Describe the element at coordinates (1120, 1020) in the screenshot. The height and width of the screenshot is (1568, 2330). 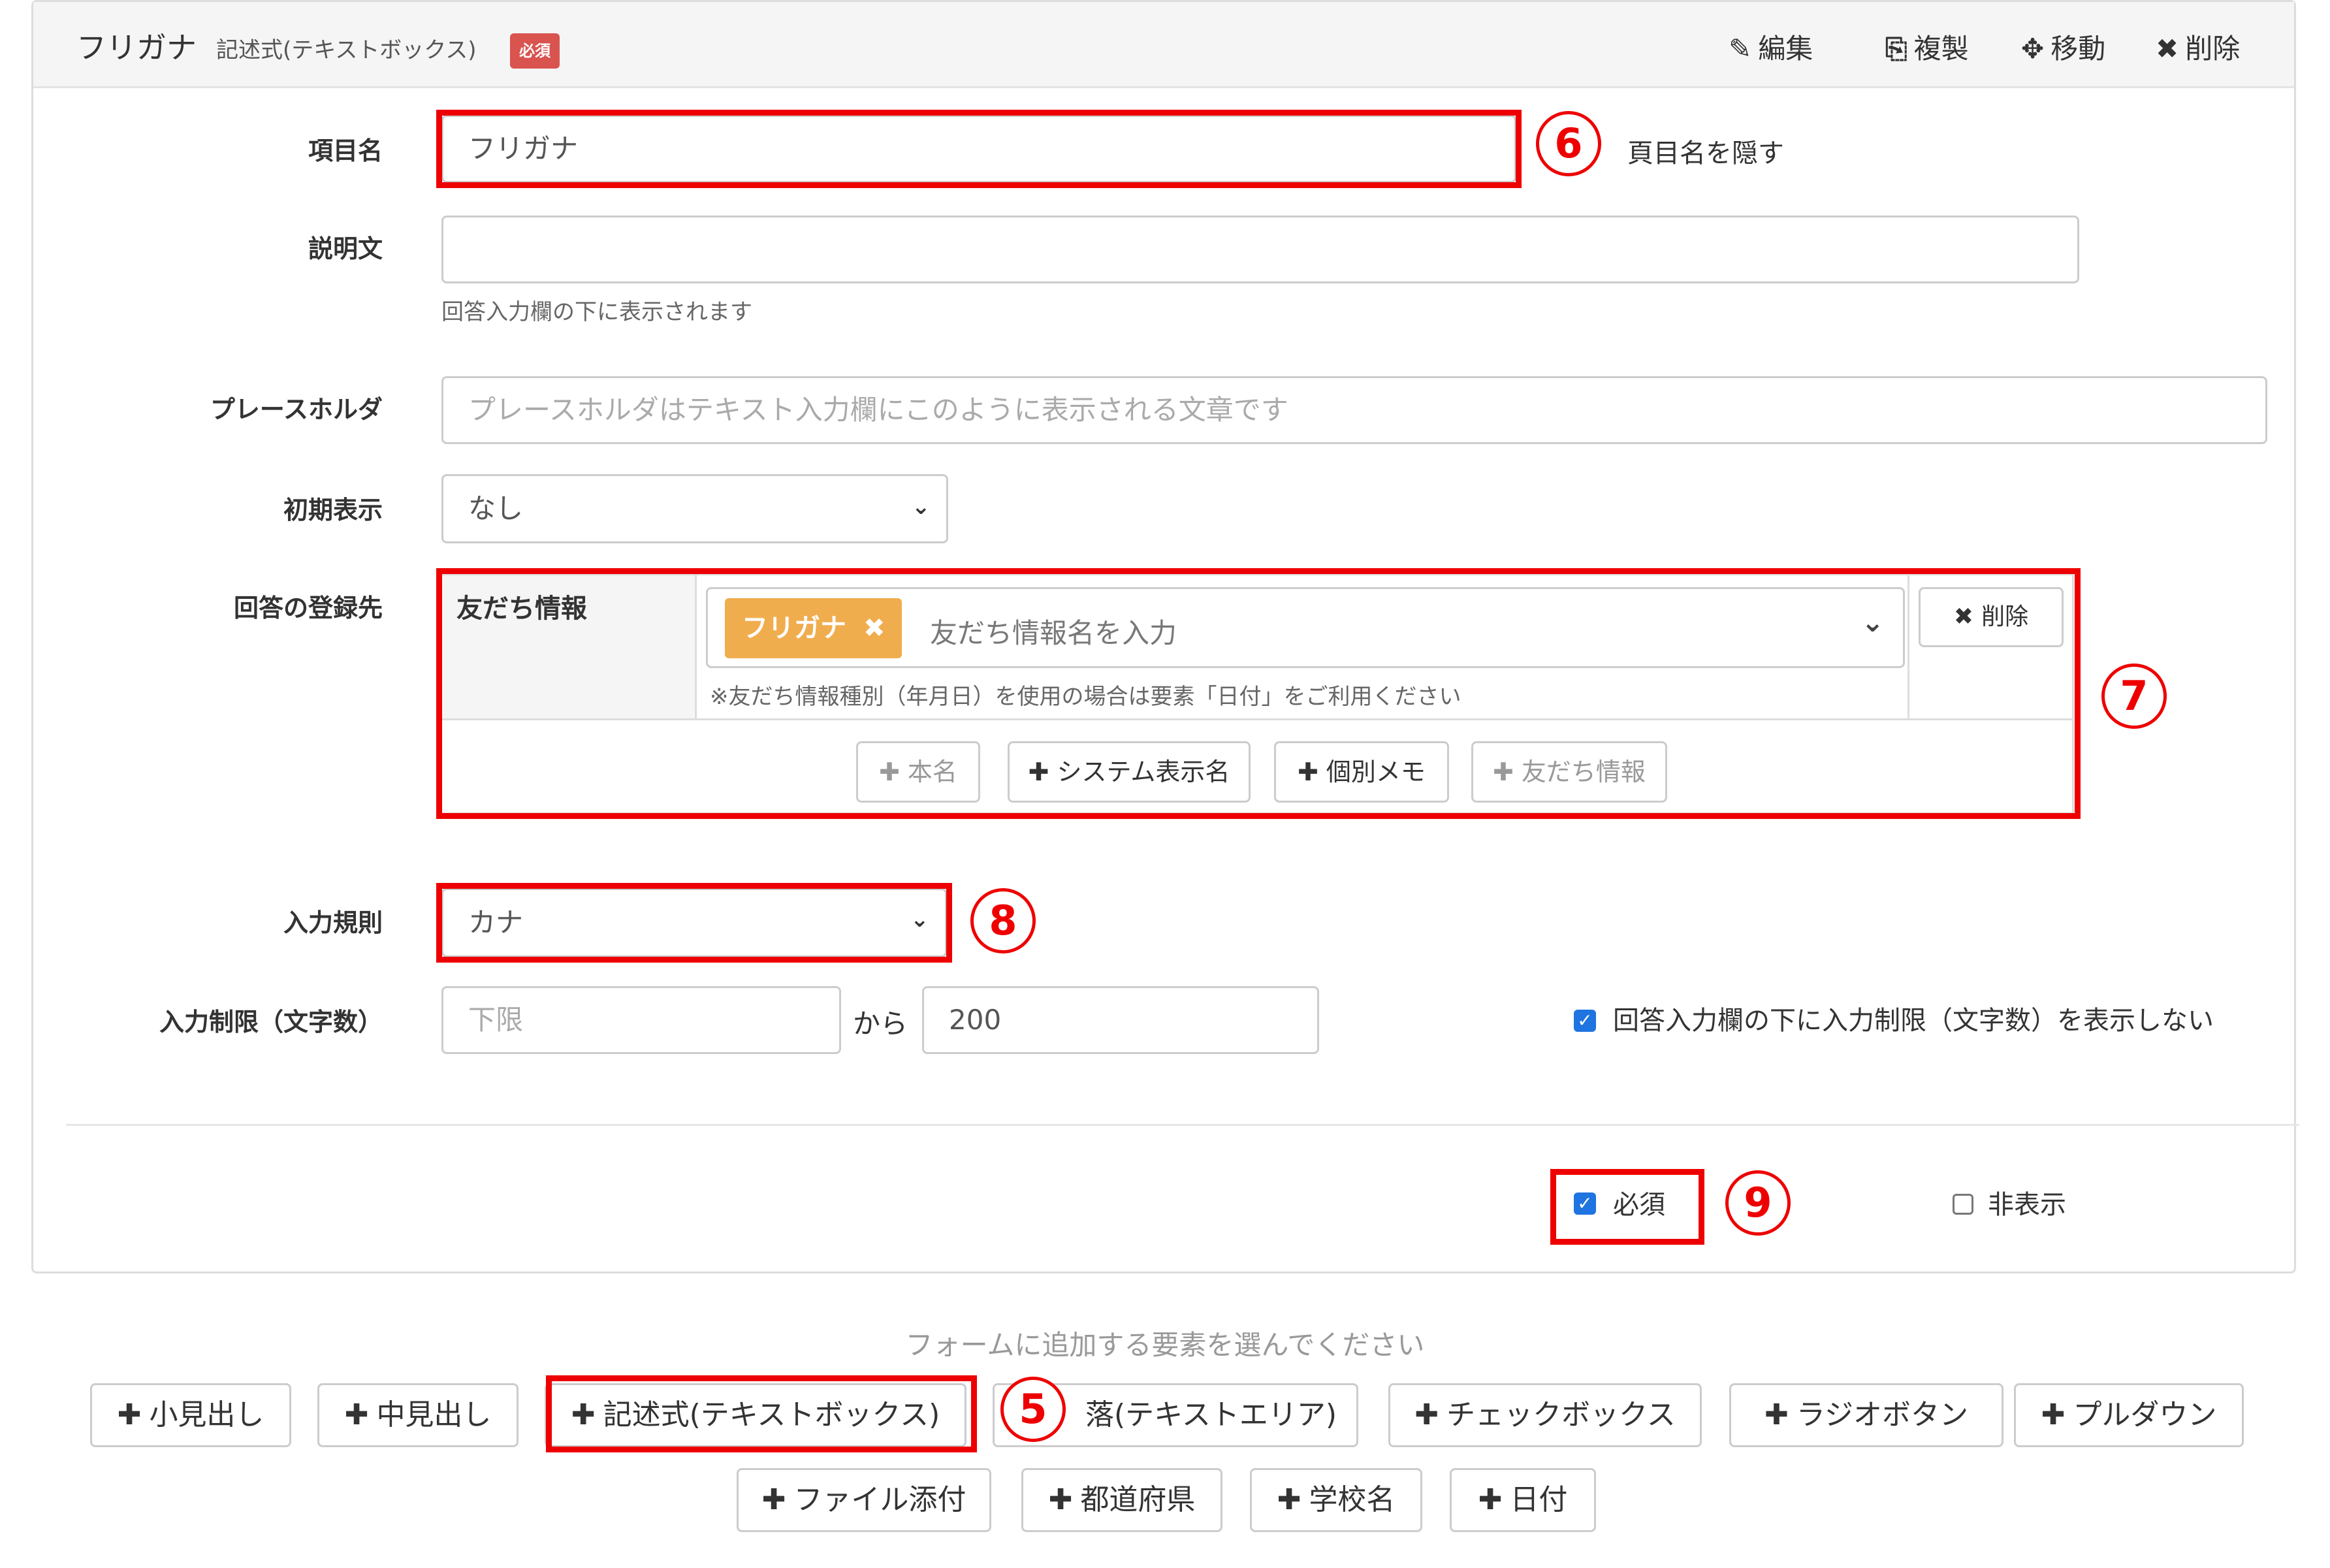
I see `char-limit-max-input: 200` at that location.